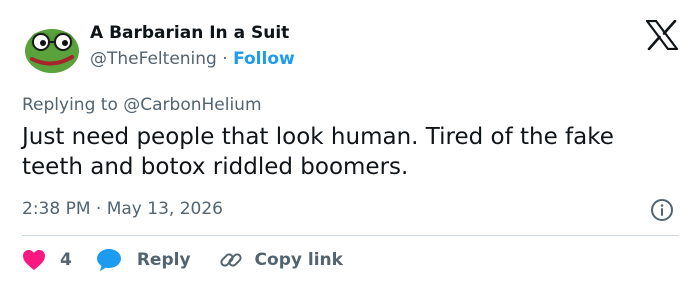 The height and width of the screenshot is (287, 700). What do you see at coordinates (66, 260) in the screenshot?
I see `like-count: 4` at bounding box center [66, 260].